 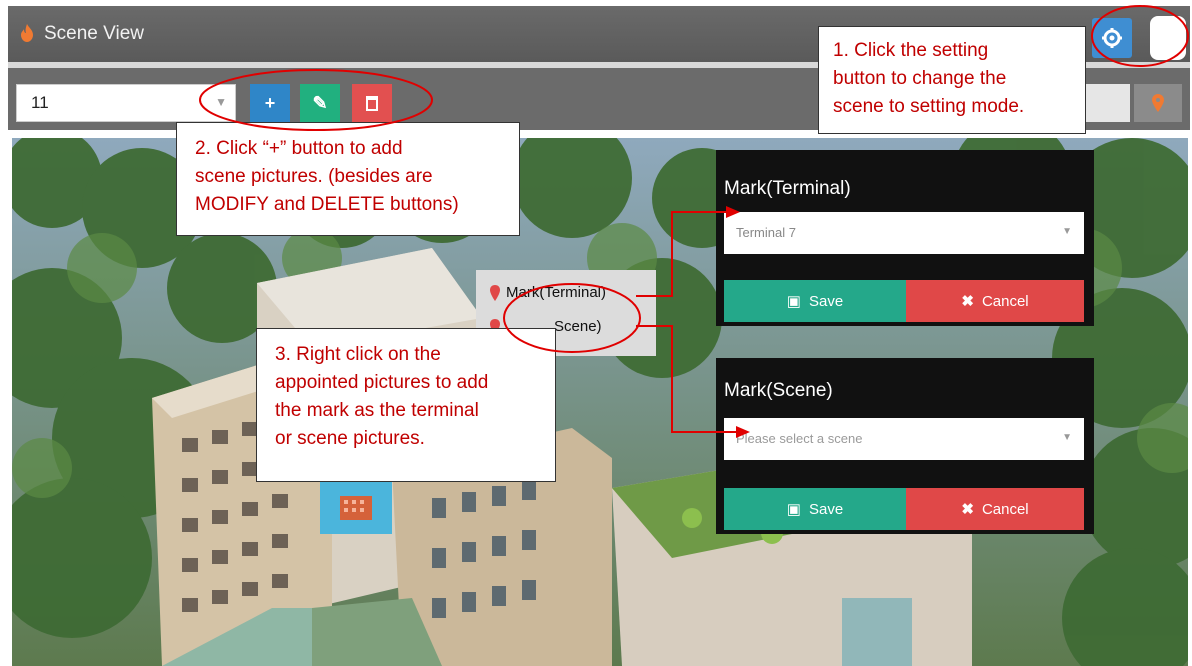 I want to click on arrow-connector-scene, so click(x=687, y=379).